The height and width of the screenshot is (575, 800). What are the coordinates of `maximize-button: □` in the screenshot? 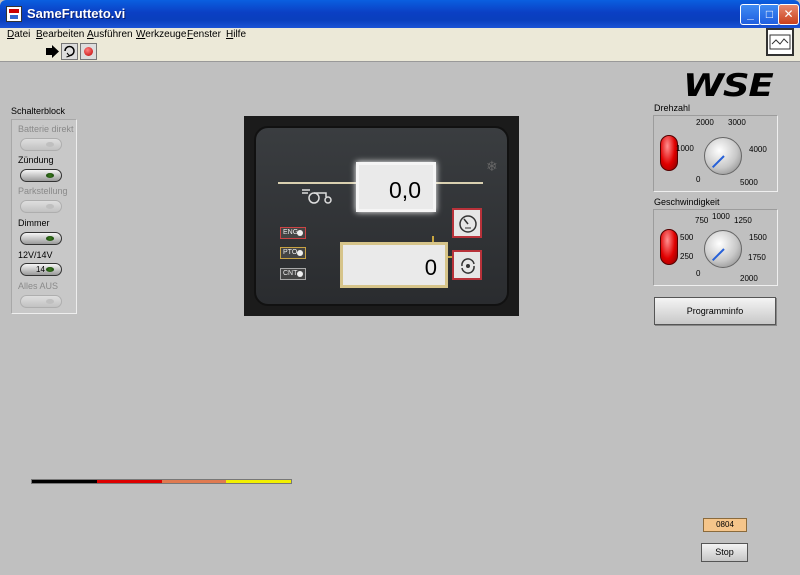 It's located at (769, 14).